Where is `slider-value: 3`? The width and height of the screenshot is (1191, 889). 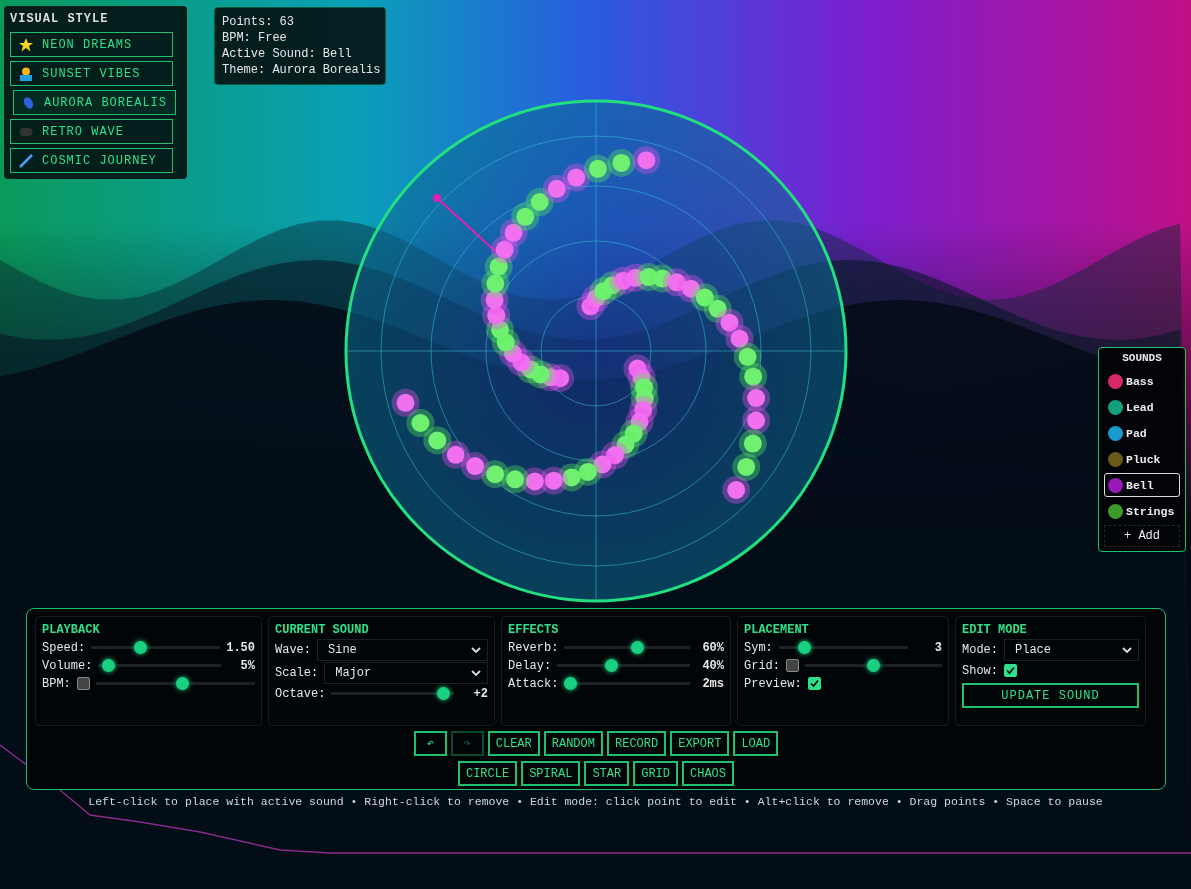
slider-value: 3 is located at coordinates (937, 647).